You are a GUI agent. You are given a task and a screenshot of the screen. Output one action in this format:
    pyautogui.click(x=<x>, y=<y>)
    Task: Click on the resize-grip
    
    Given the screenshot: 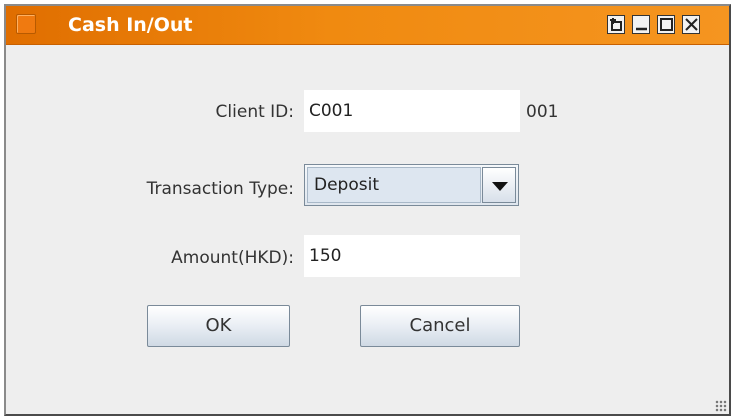 What is the action you would take?
    pyautogui.click(x=721, y=406)
    